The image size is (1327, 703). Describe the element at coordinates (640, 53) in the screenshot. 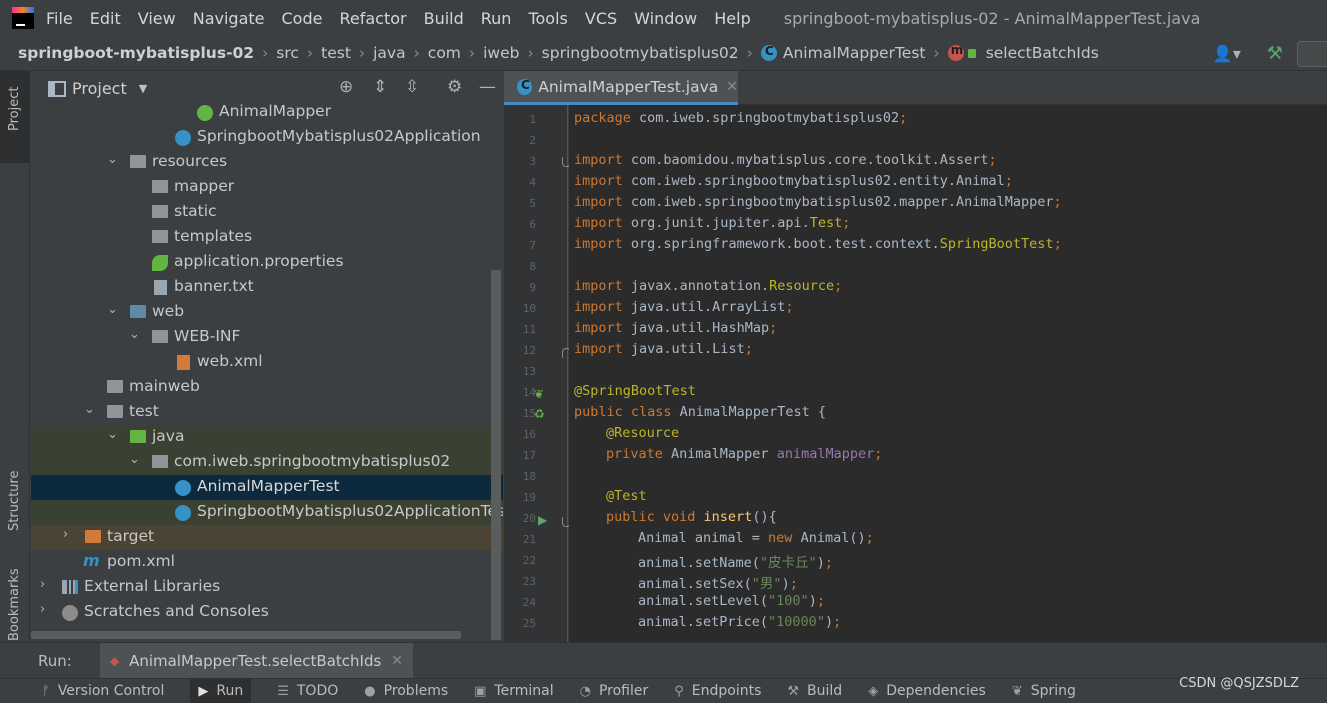

I see `breadcrumb-package: springbootmybatisplus02` at that location.